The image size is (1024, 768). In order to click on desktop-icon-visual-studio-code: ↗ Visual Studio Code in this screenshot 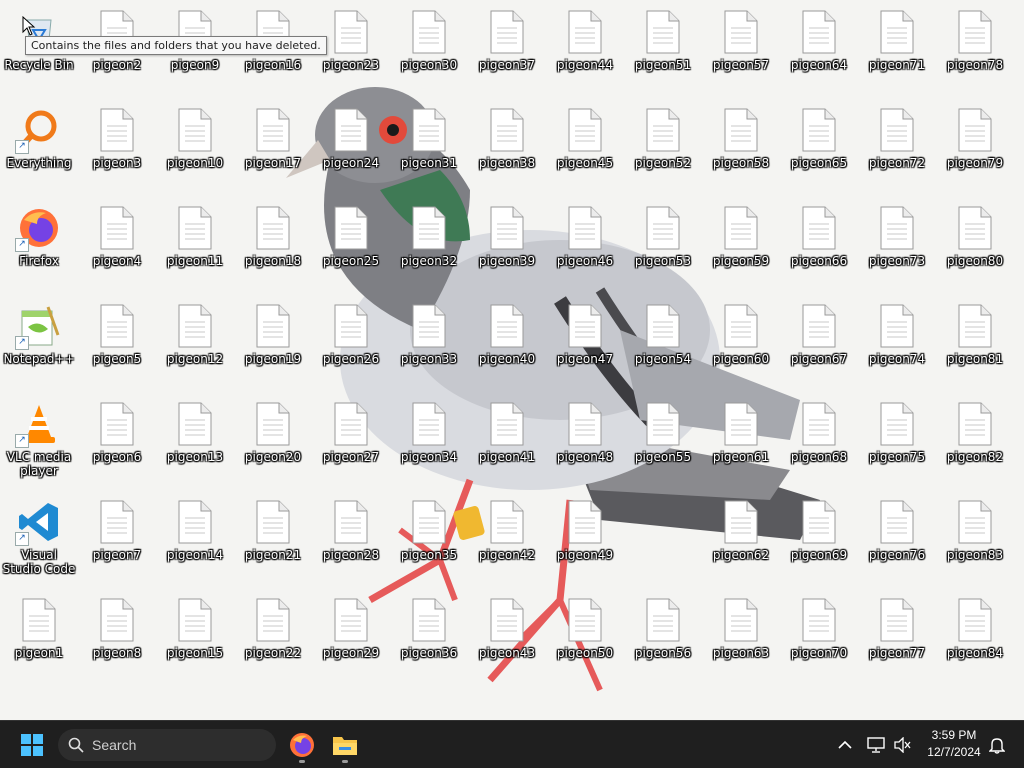, I will do `click(39, 539)`.